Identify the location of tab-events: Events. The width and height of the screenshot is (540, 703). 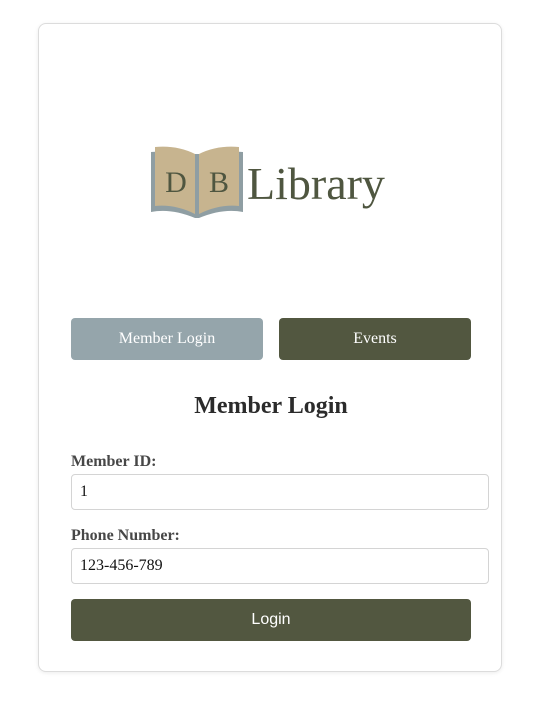
(375, 339).